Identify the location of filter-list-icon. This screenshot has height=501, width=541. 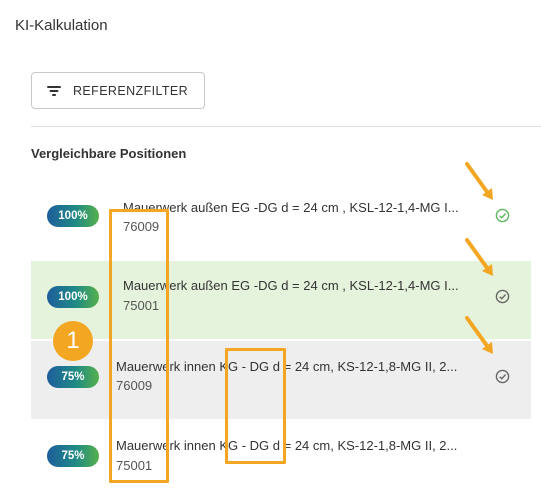
(54, 91).